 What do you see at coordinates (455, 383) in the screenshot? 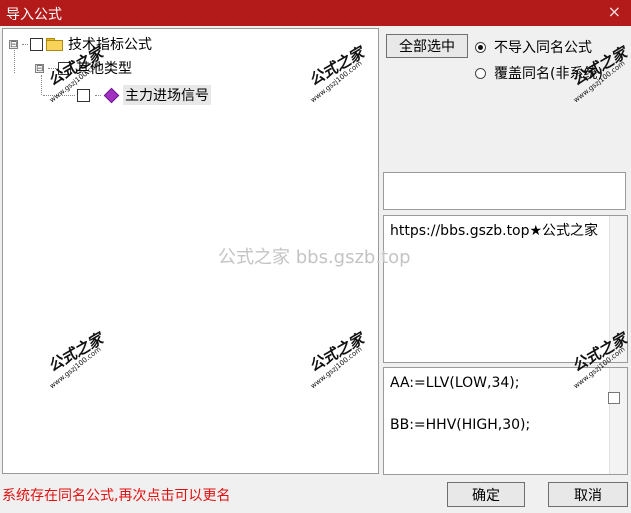
I see `code-line: AA:=LLV(LOW,34);` at bounding box center [455, 383].